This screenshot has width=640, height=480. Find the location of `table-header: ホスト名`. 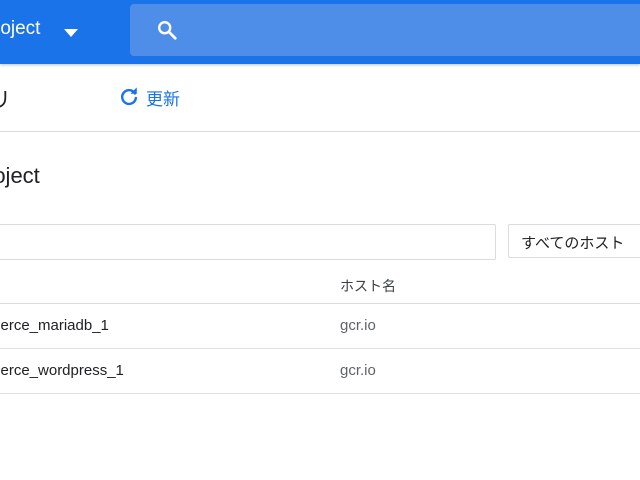

table-header: ホスト名 is located at coordinates (320, 283).